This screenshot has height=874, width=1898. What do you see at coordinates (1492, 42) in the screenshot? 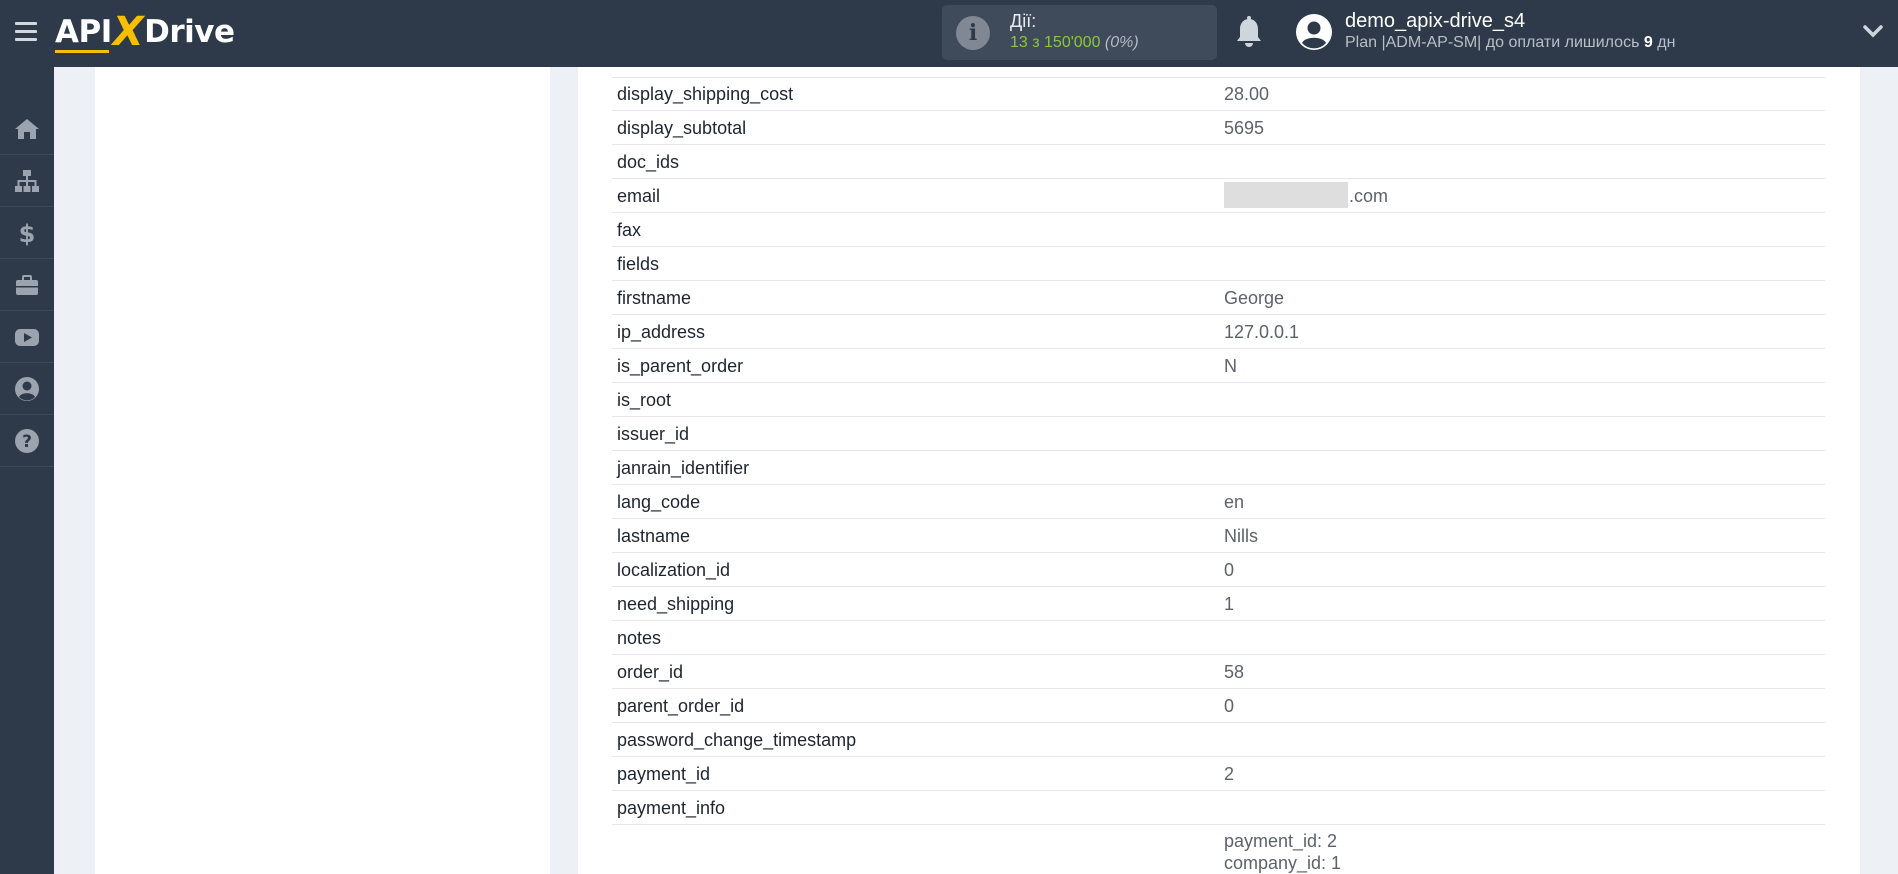
I see `plan-text: Plan |ADM-AP-SM| до оплати лишилось` at bounding box center [1492, 42].